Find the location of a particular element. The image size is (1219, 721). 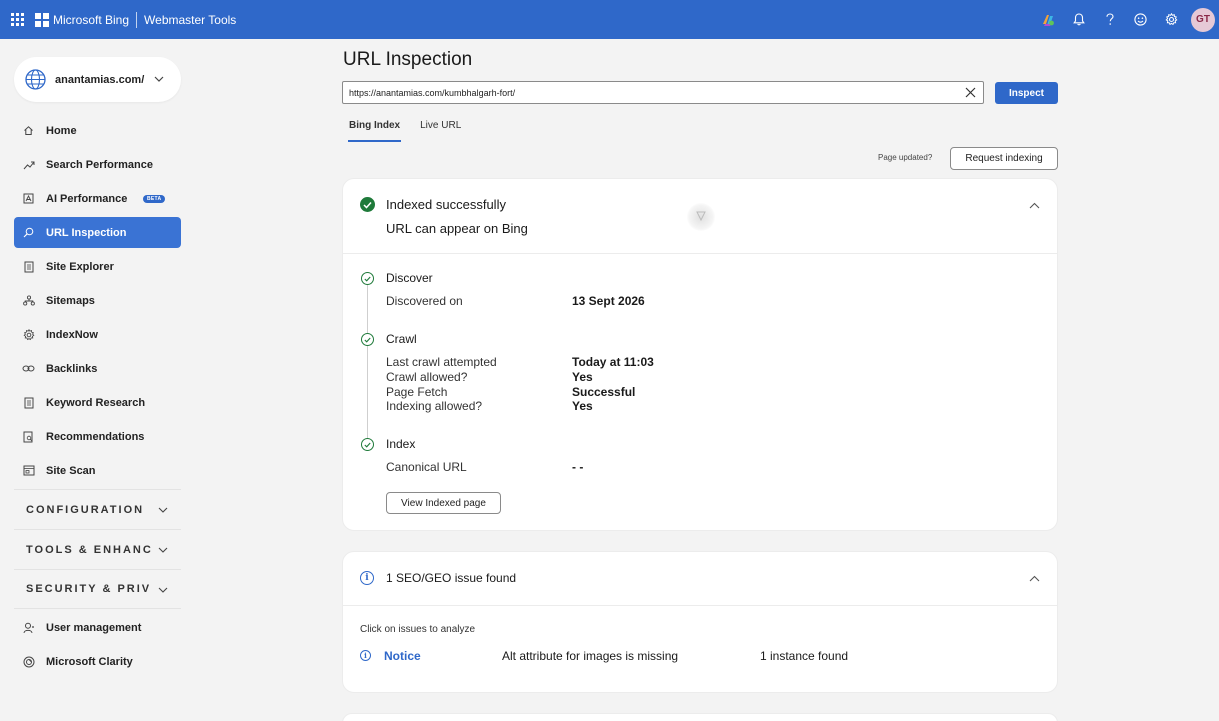

sidebar-item-site-scan: Site Scan is located at coordinates (97, 470).